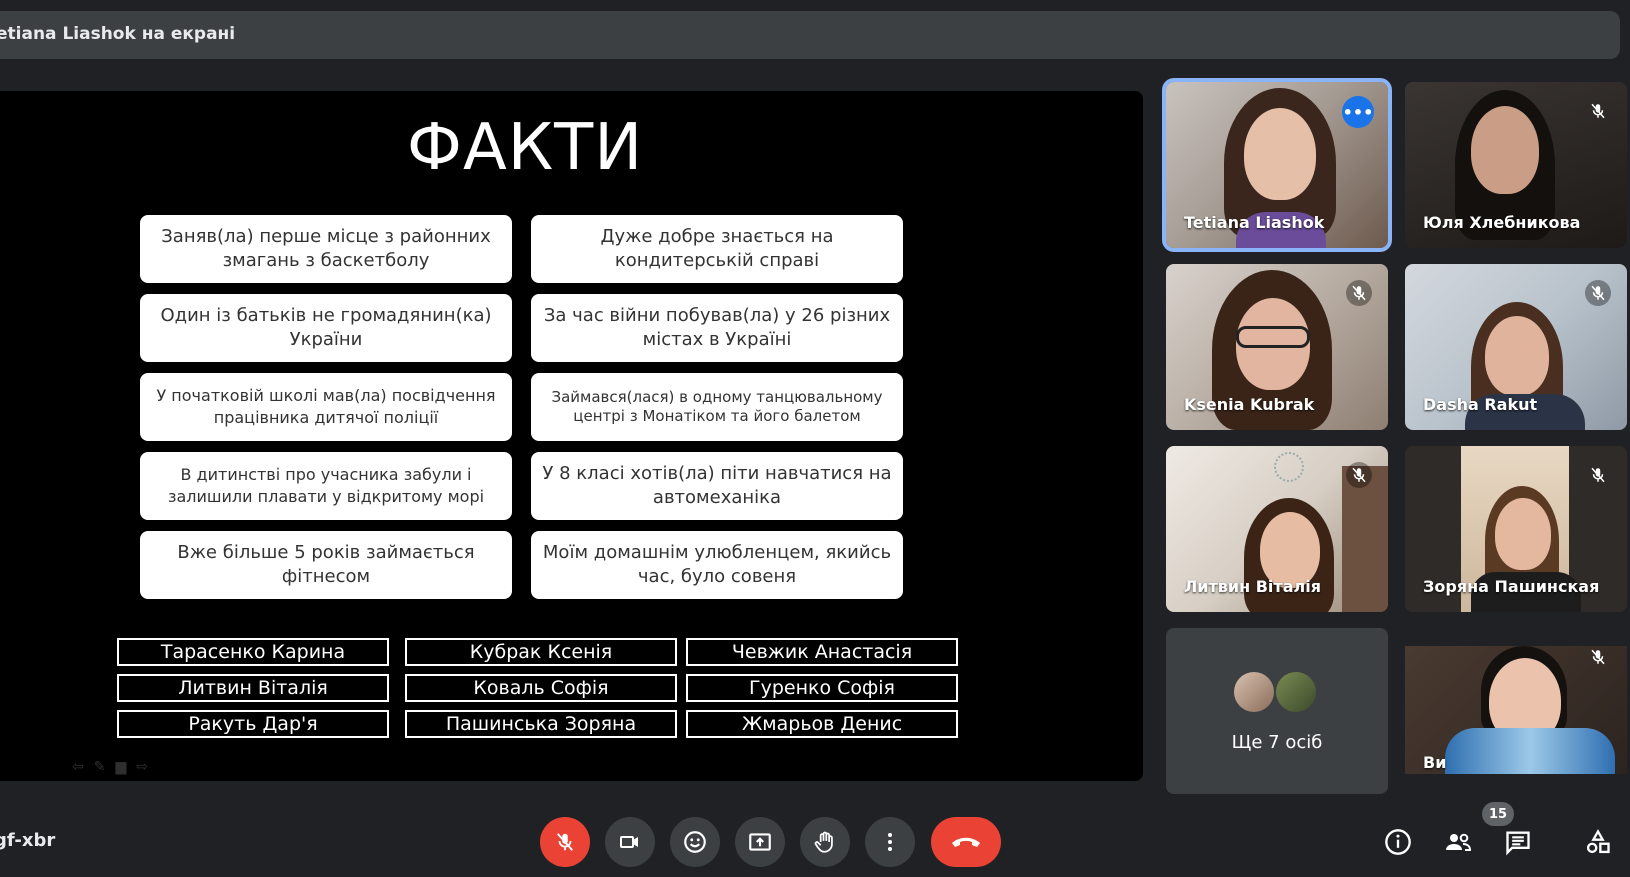 This screenshot has height=877, width=1630. What do you see at coordinates (1498, 814) in the screenshot?
I see `participant-count-badge: 15` at bounding box center [1498, 814].